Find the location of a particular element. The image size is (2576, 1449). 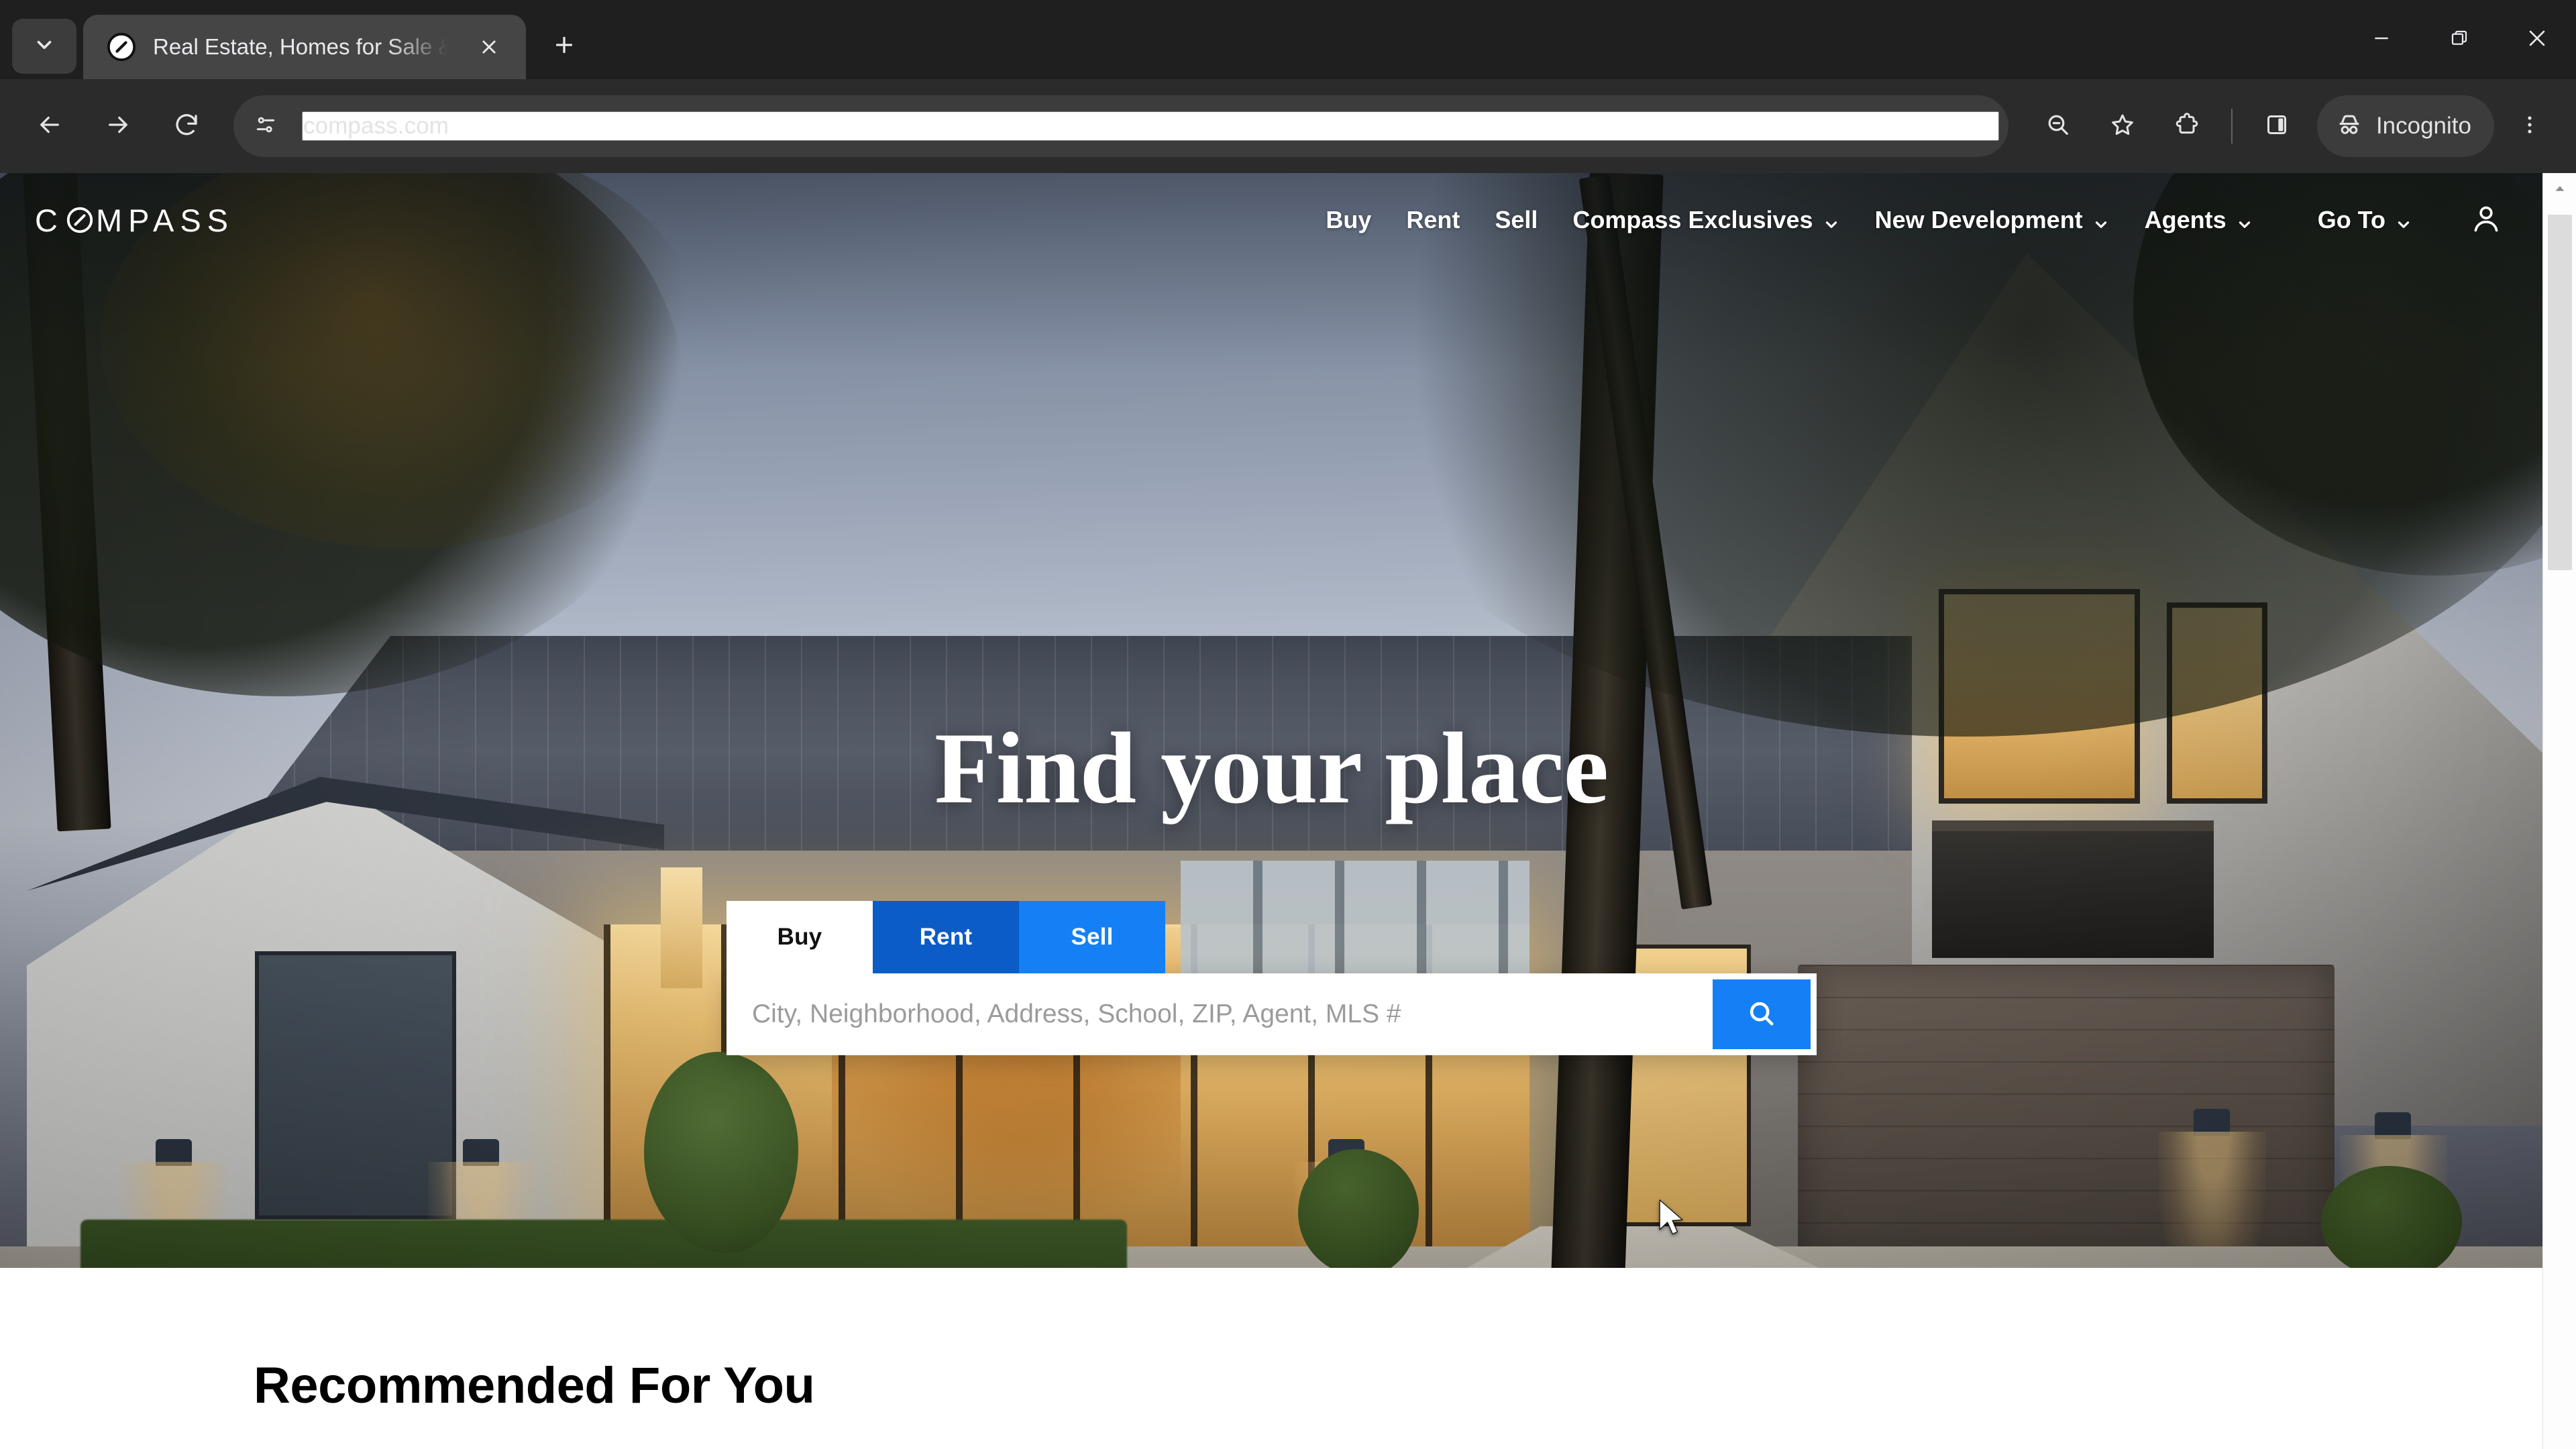

search-input is located at coordinates (1232, 1014).